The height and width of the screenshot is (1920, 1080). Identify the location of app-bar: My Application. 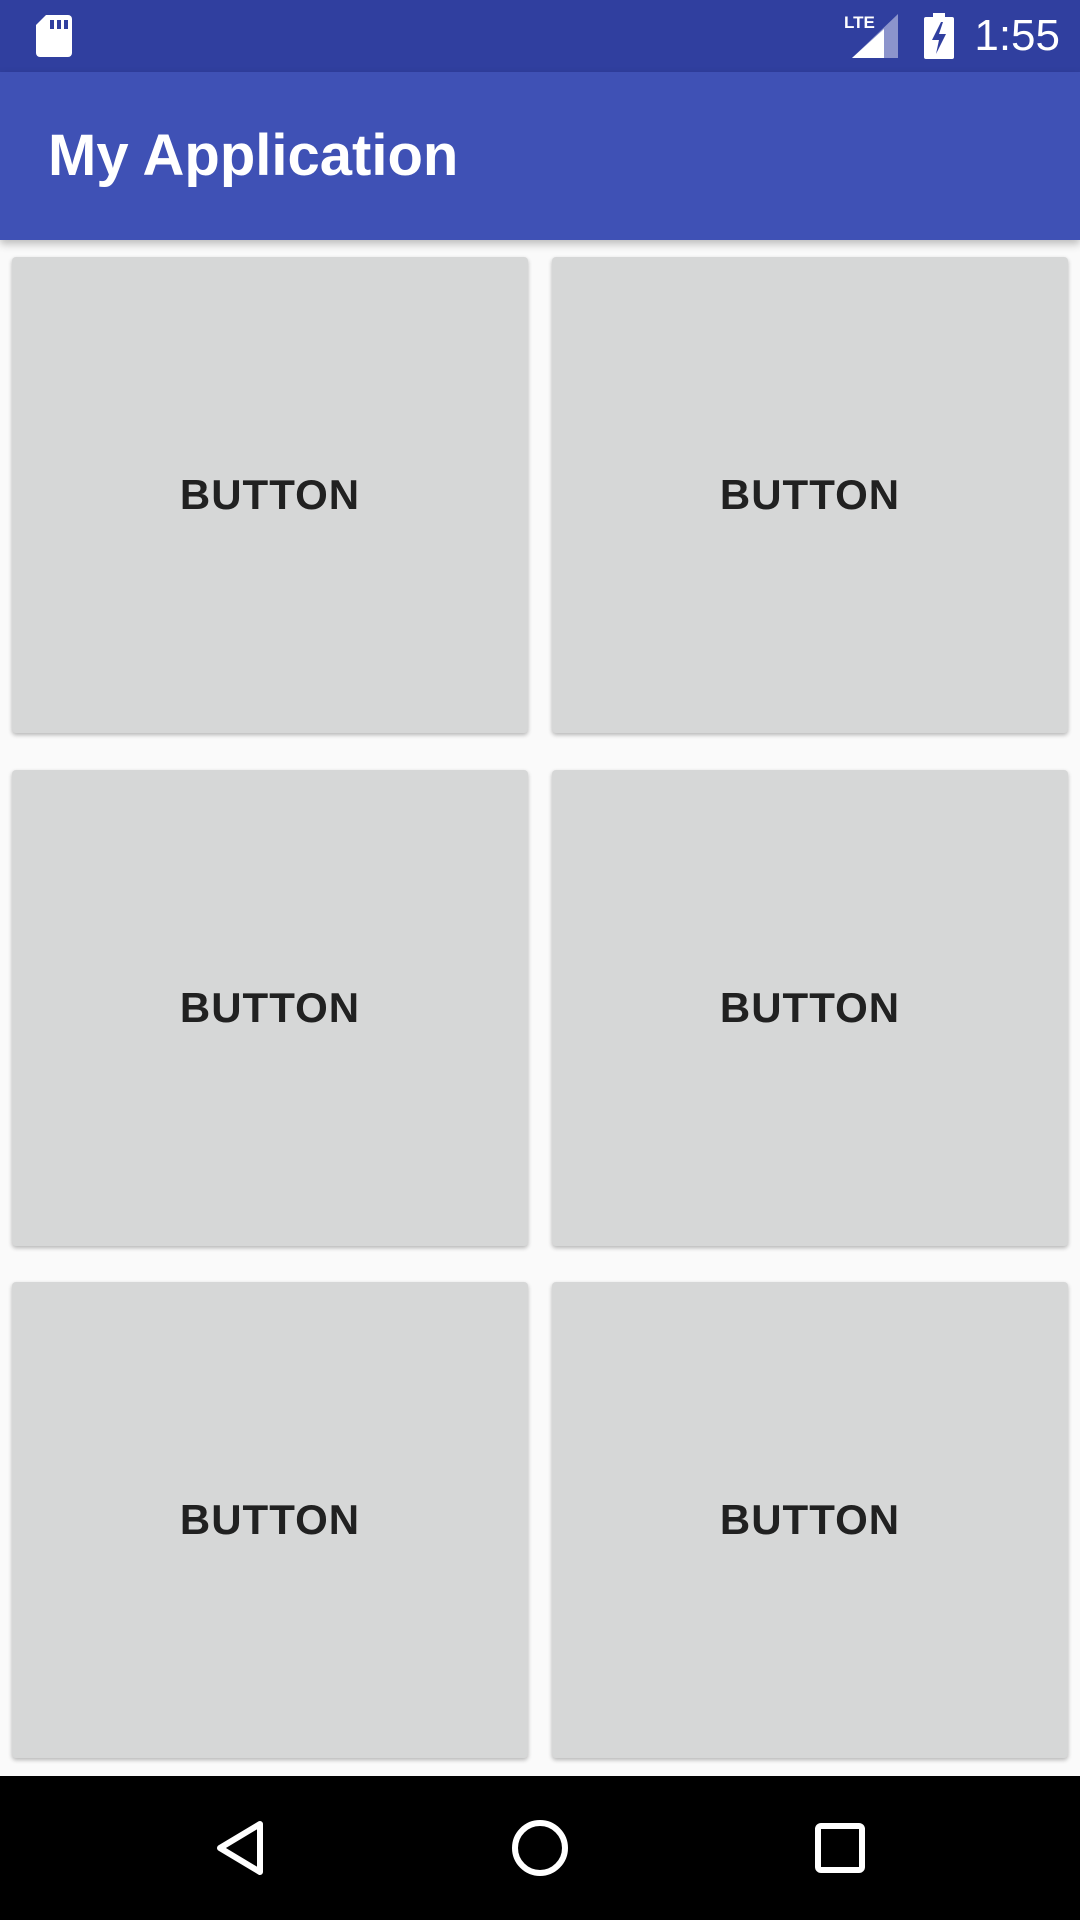
(540, 156).